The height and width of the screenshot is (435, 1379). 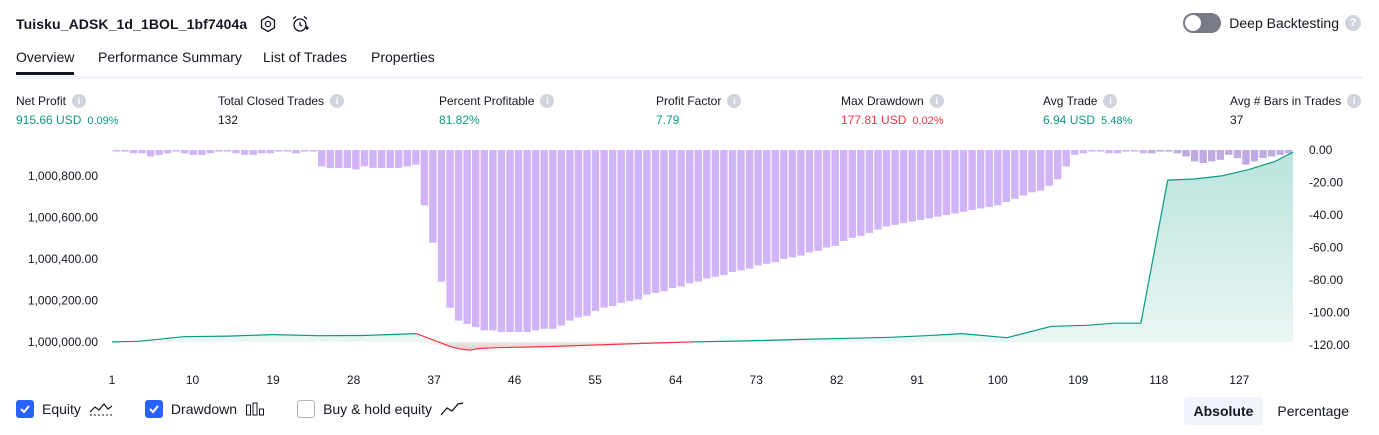 I want to click on x-axis-tick: 19, so click(x=273, y=380).